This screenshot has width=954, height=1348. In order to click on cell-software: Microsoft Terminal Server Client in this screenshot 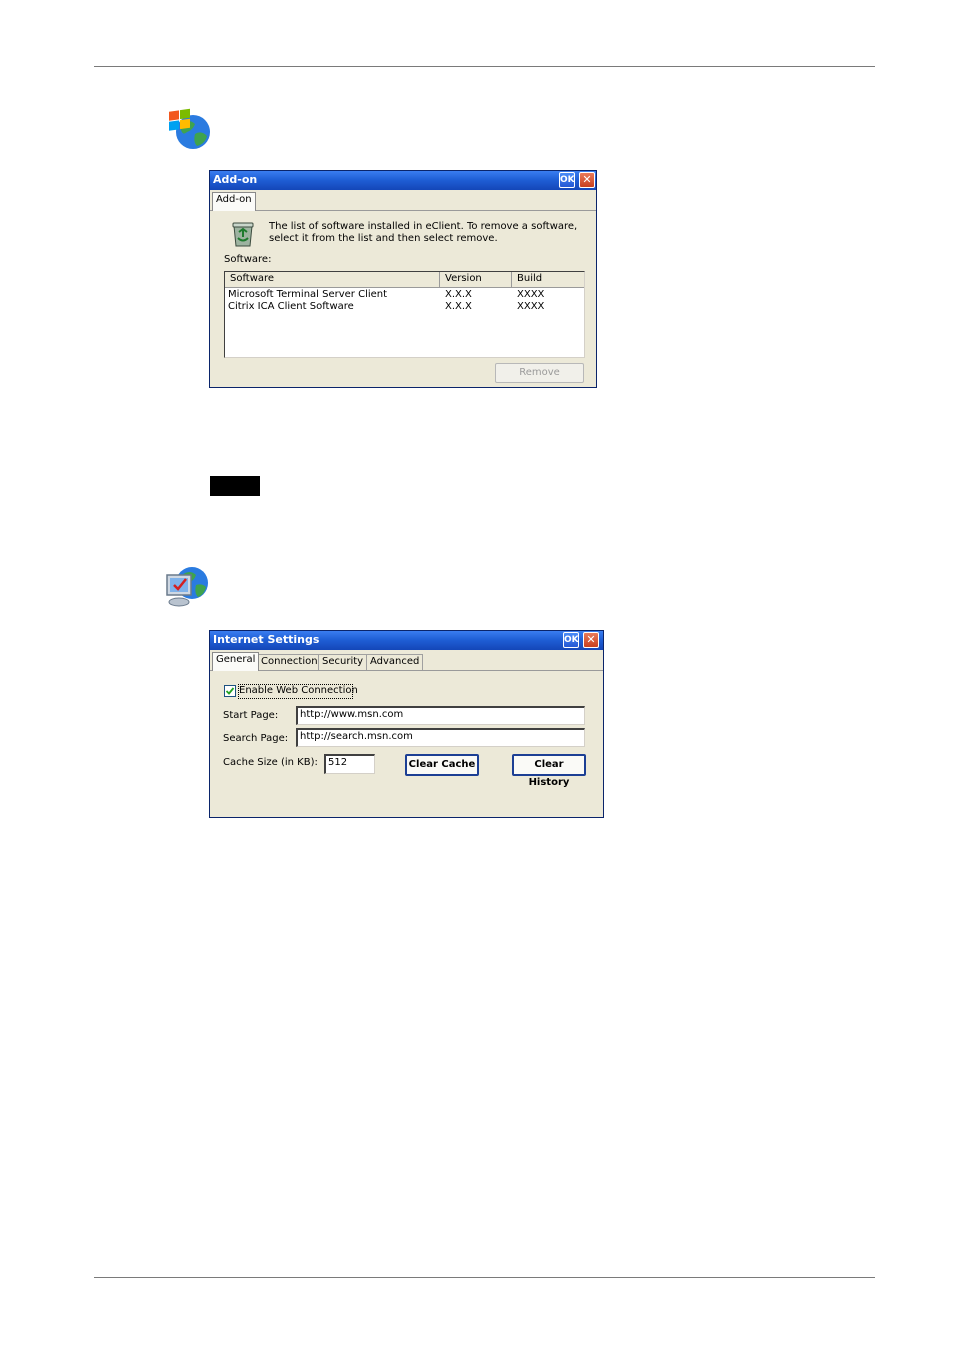, I will do `click(308, 294)`.